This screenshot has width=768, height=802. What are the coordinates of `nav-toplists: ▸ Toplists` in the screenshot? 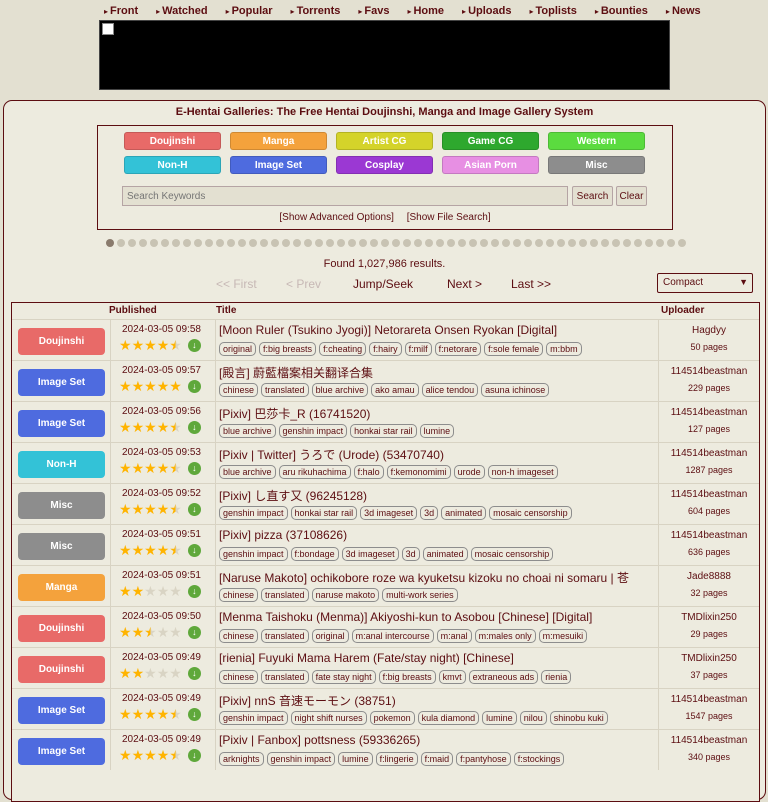 It's located at (552, 11).